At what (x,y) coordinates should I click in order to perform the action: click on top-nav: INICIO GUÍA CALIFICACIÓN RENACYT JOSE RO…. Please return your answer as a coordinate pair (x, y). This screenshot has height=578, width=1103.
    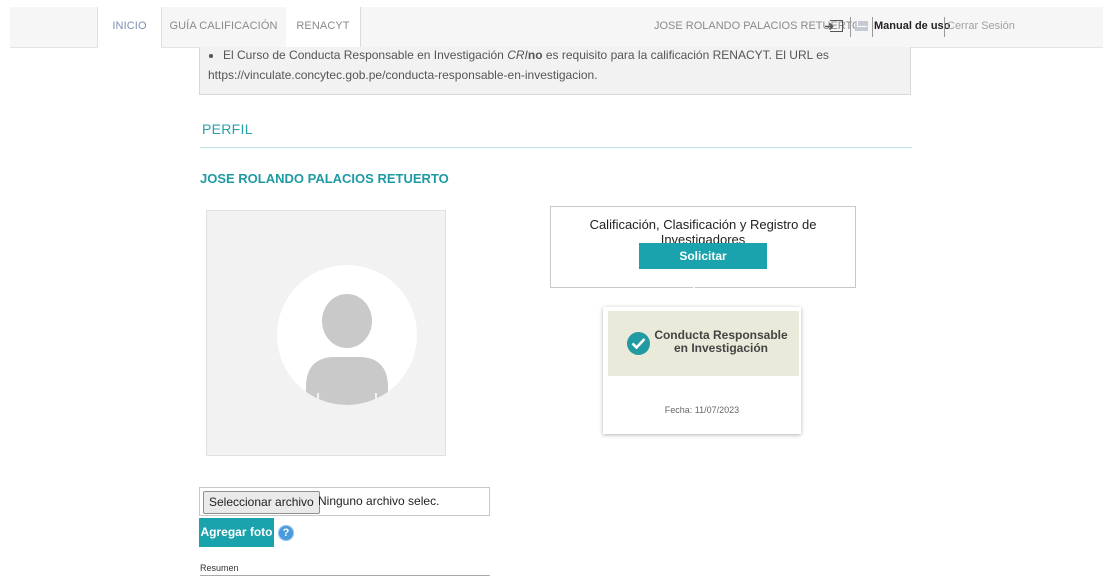
    Looking at the image, I should click on (556, 27).